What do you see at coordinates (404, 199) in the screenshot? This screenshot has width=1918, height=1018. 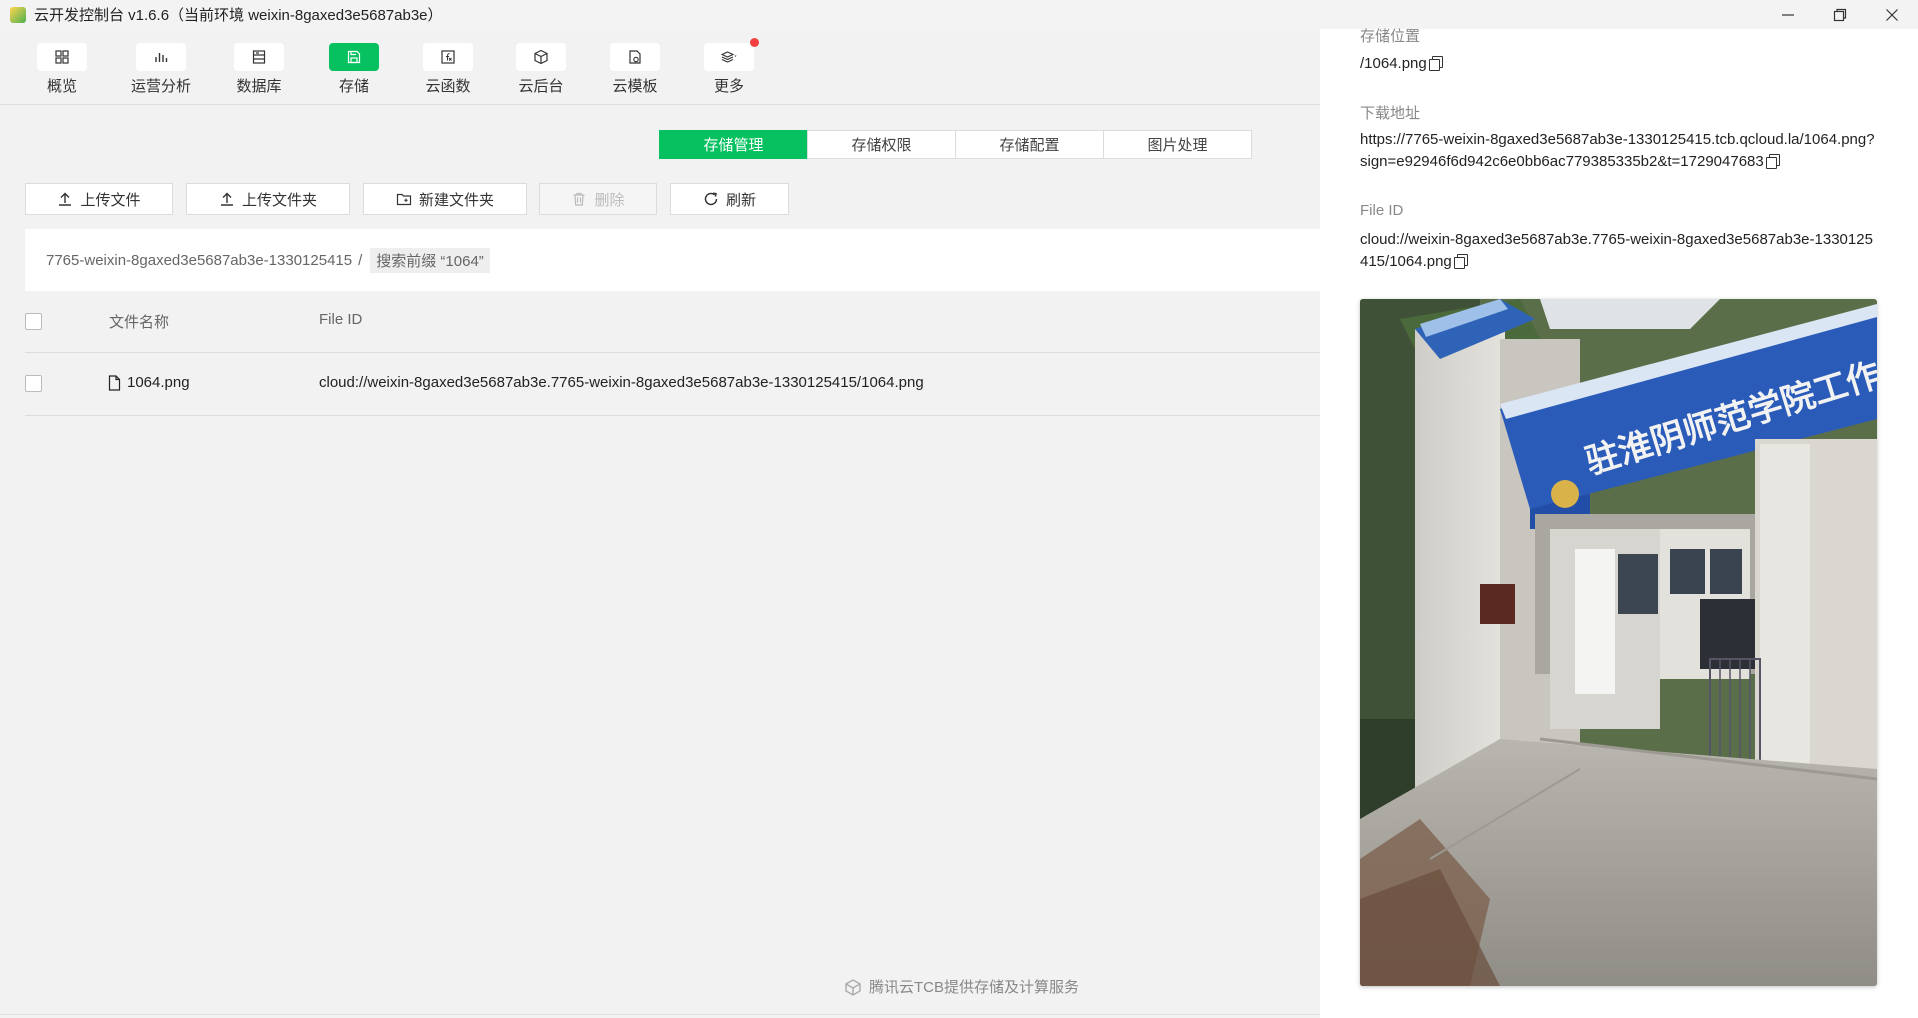 I see `folder-icon` at bounding box center [404, 199].